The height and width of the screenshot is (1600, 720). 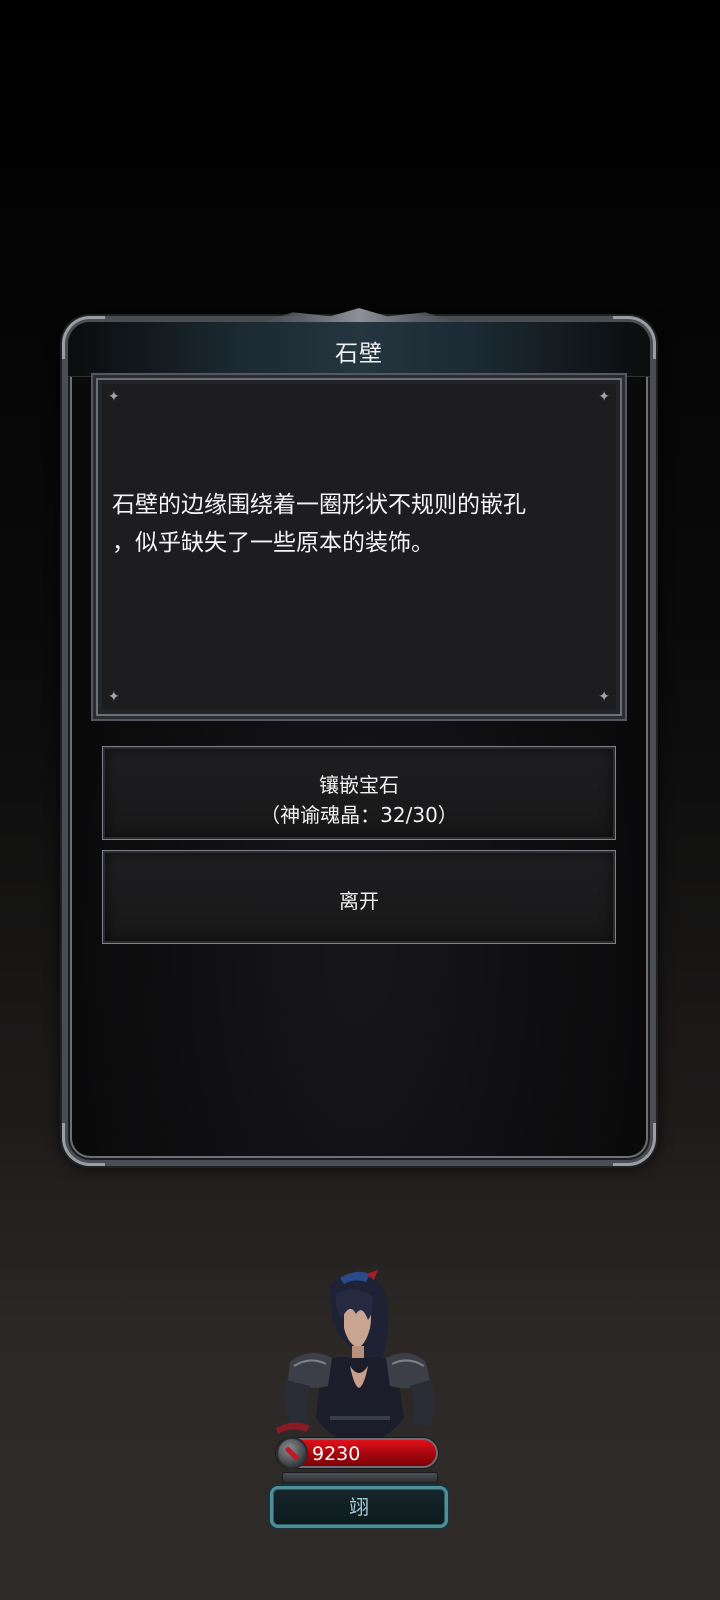 I want to click on dialog-title: 石壁, so click(x=359, y=354).